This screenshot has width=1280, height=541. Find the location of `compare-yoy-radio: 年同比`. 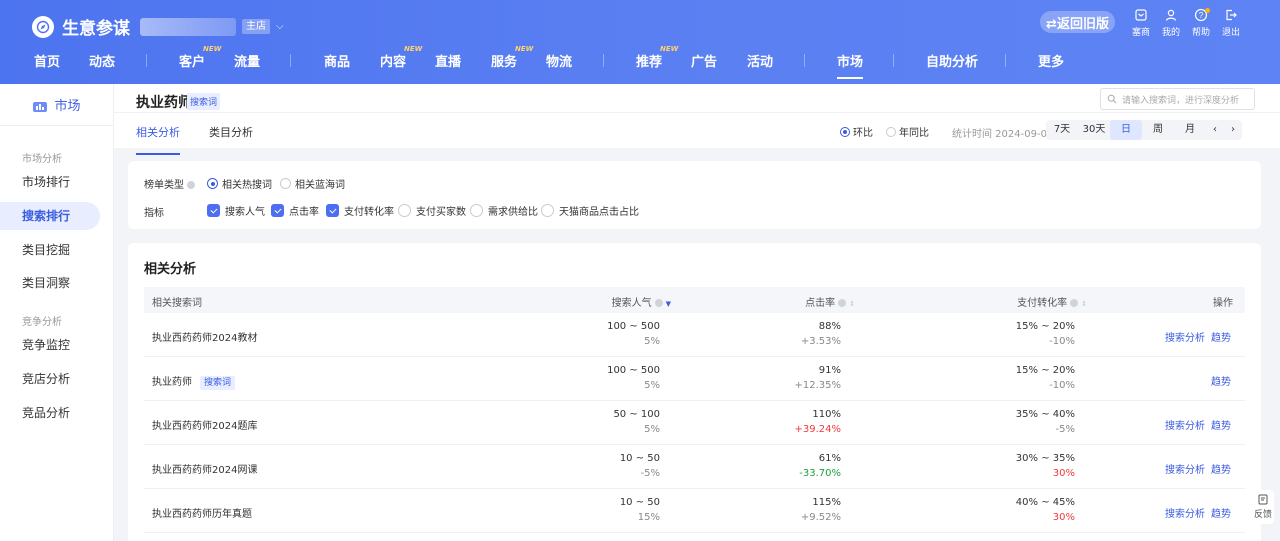

compare-yoy-radio: 年同比 is located at coordinates (907, 131).